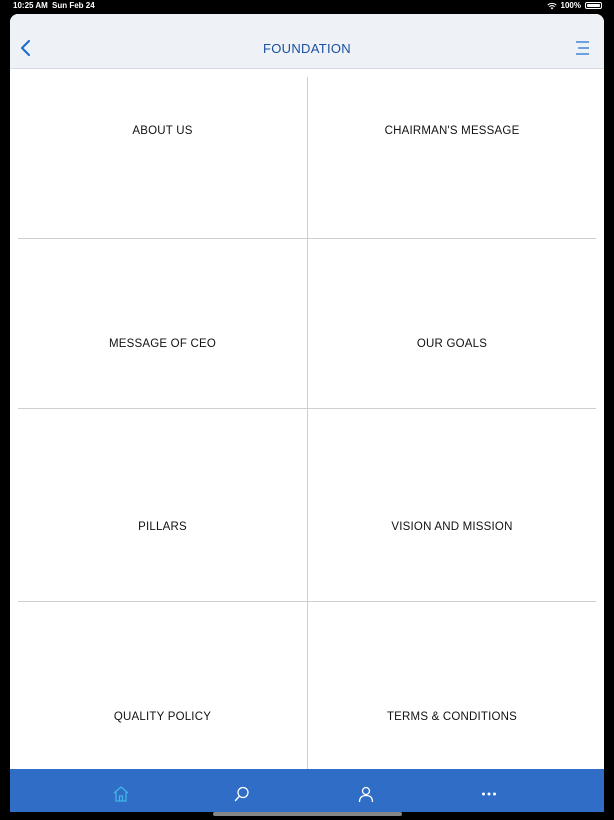 Image resolution: width=614 pixels, height=820 pixels. Describe the element at coordinates (307, 48) in the screenshot. I see `page-title: FOUNDATION` at that location.